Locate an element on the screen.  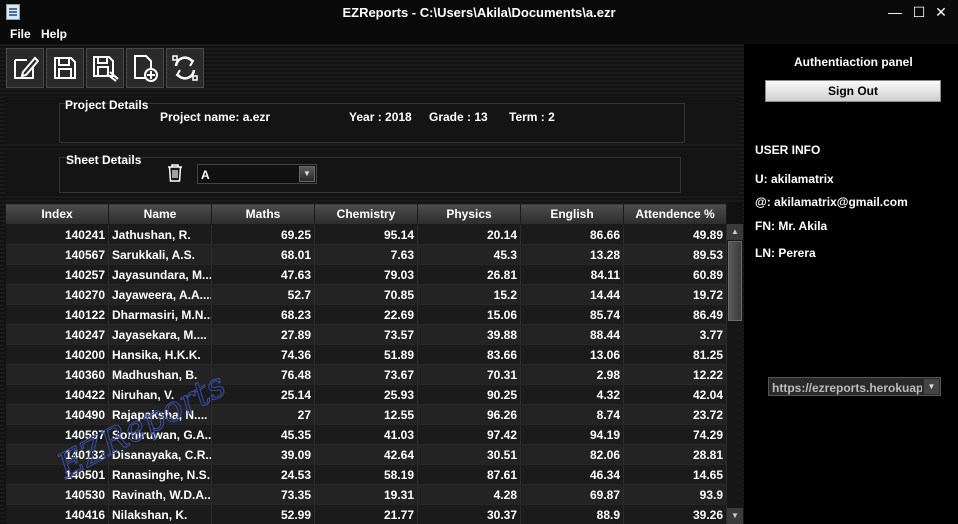
cell-physics: 45.3 is located at coordinates (469, 254).